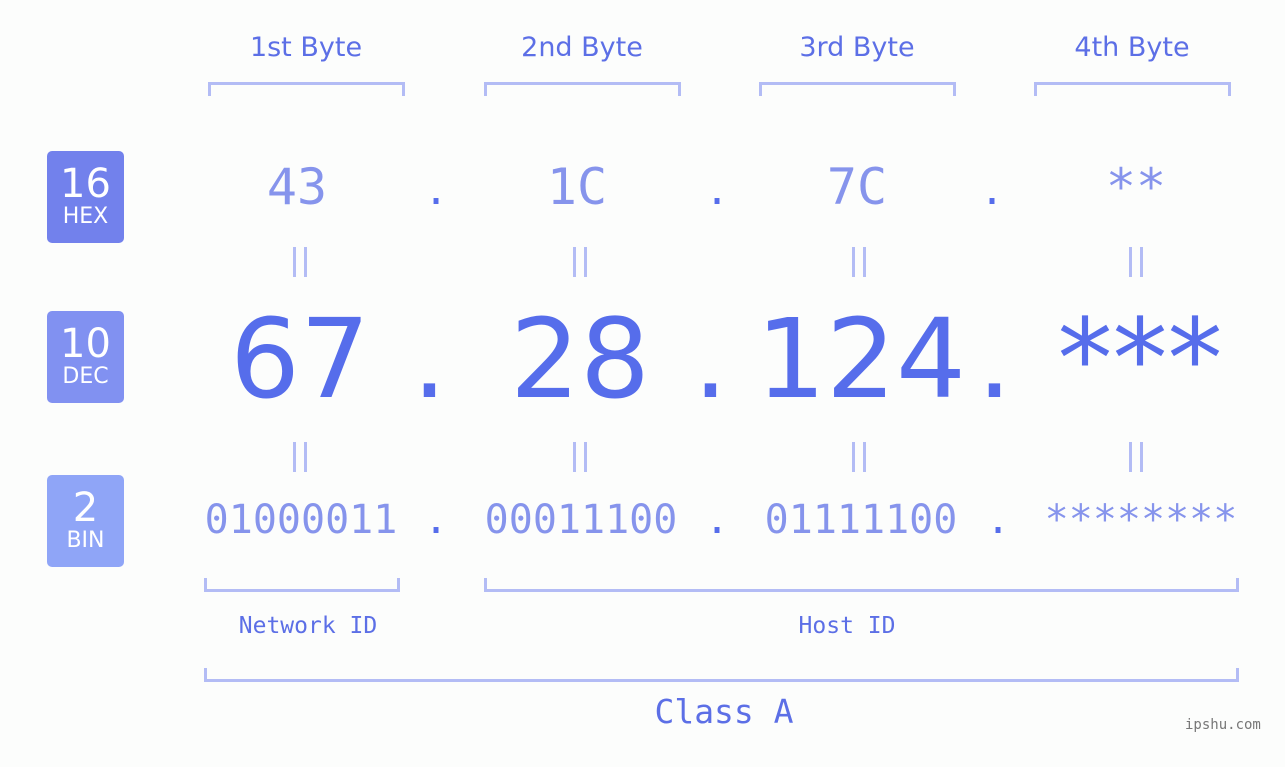  What do you see at coordinates (721, 675) in the screenshot?
I see `class-bracket` at bounding box center [721, 675].